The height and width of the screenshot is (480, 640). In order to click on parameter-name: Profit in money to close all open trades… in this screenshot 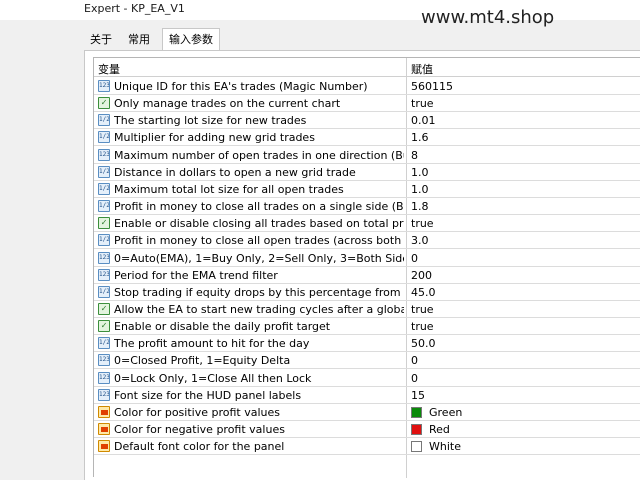, I will do `click(259, 241)`.